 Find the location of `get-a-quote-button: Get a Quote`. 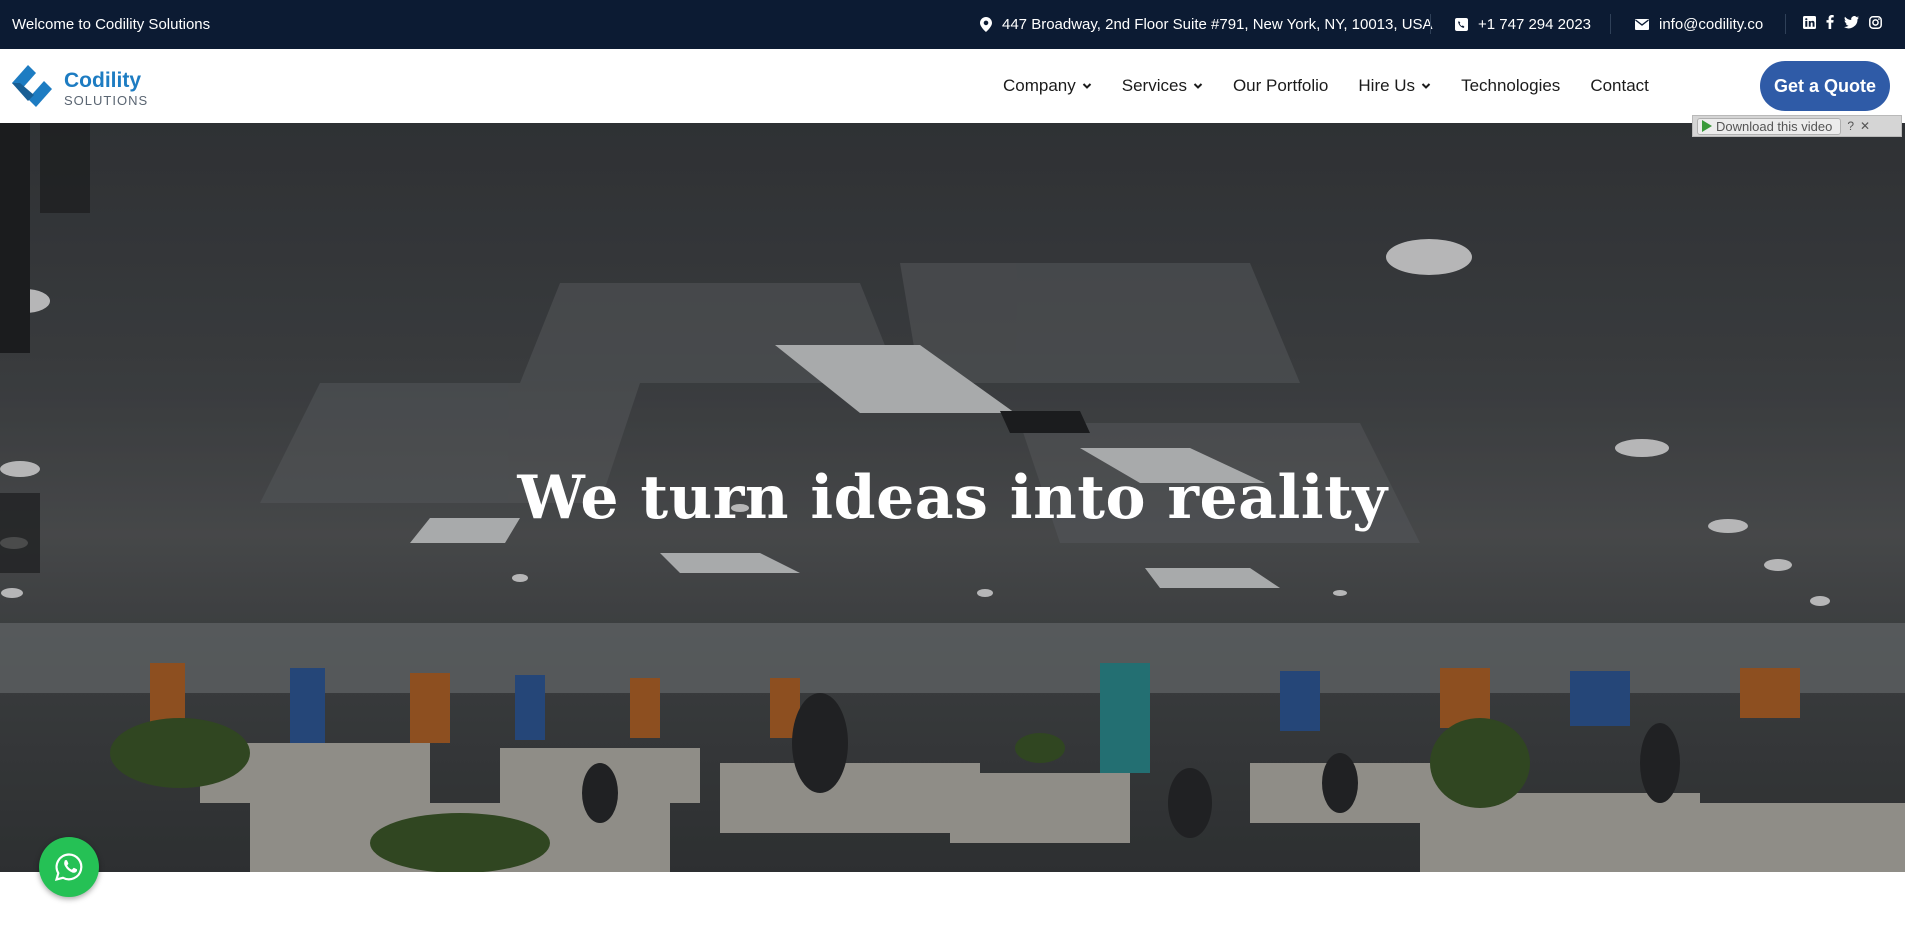

get-a-quote-button: Get a Quote is located at coordinates (1825, 86).